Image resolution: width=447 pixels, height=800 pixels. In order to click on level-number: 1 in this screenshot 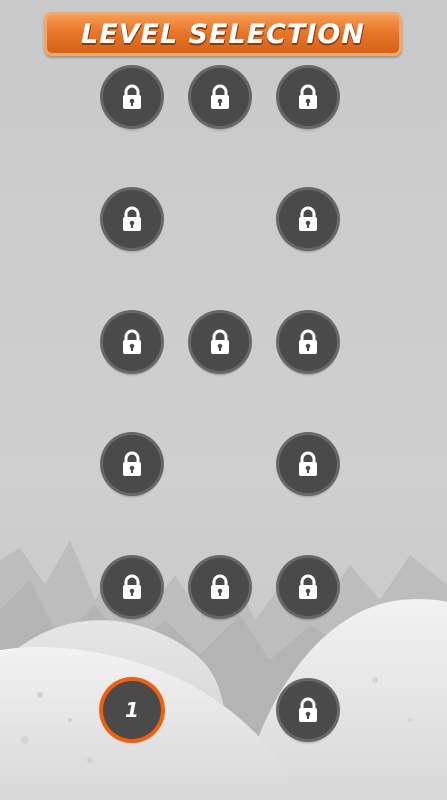, I will do `click(132, 710)`.